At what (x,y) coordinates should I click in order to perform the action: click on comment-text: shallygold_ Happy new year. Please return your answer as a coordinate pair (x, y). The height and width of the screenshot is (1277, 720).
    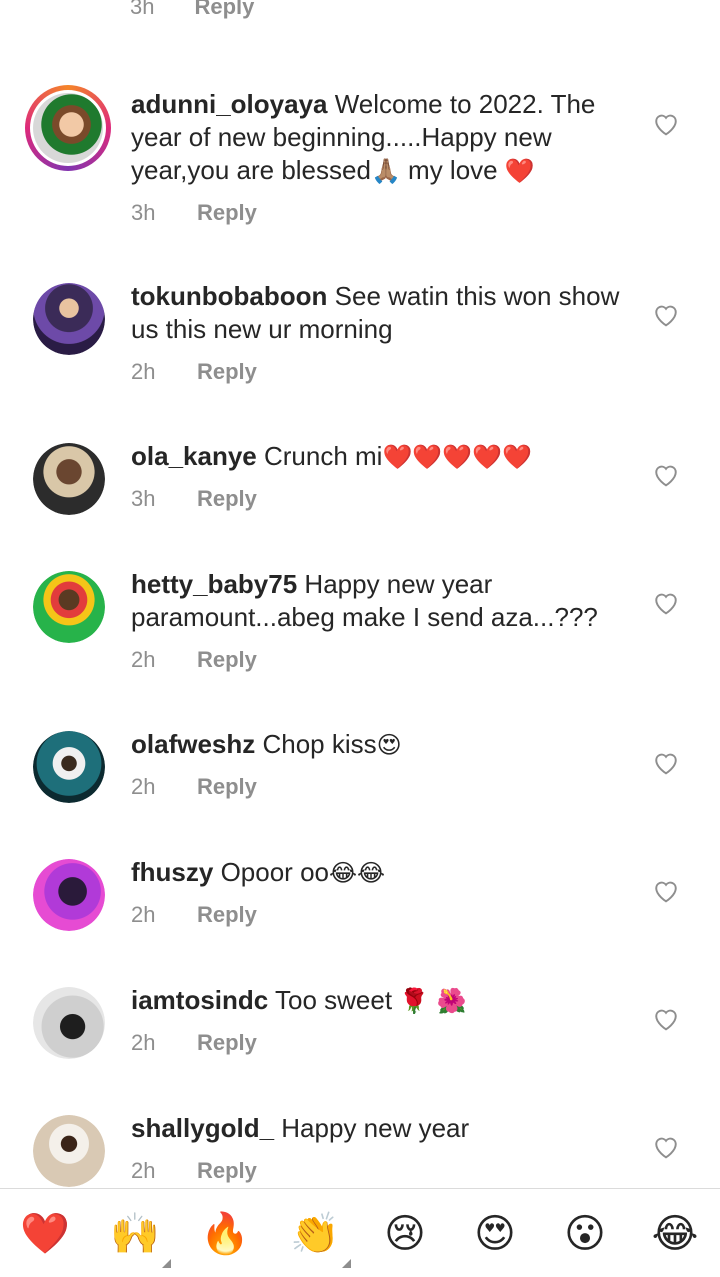
    Looking at the image, I should click on (381, 1128).